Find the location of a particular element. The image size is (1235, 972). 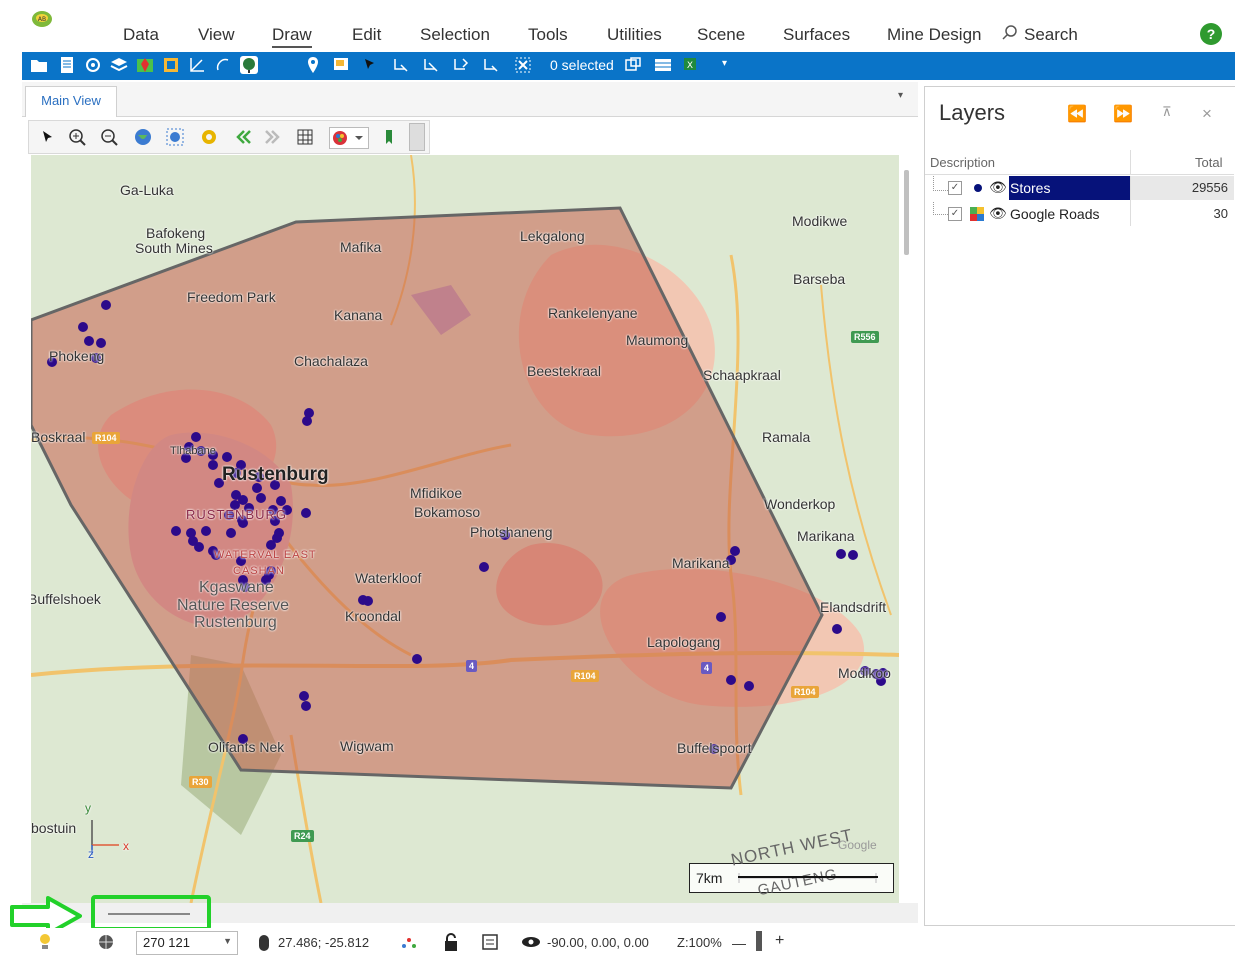

search-icon is located at coordinates (1010, 33).